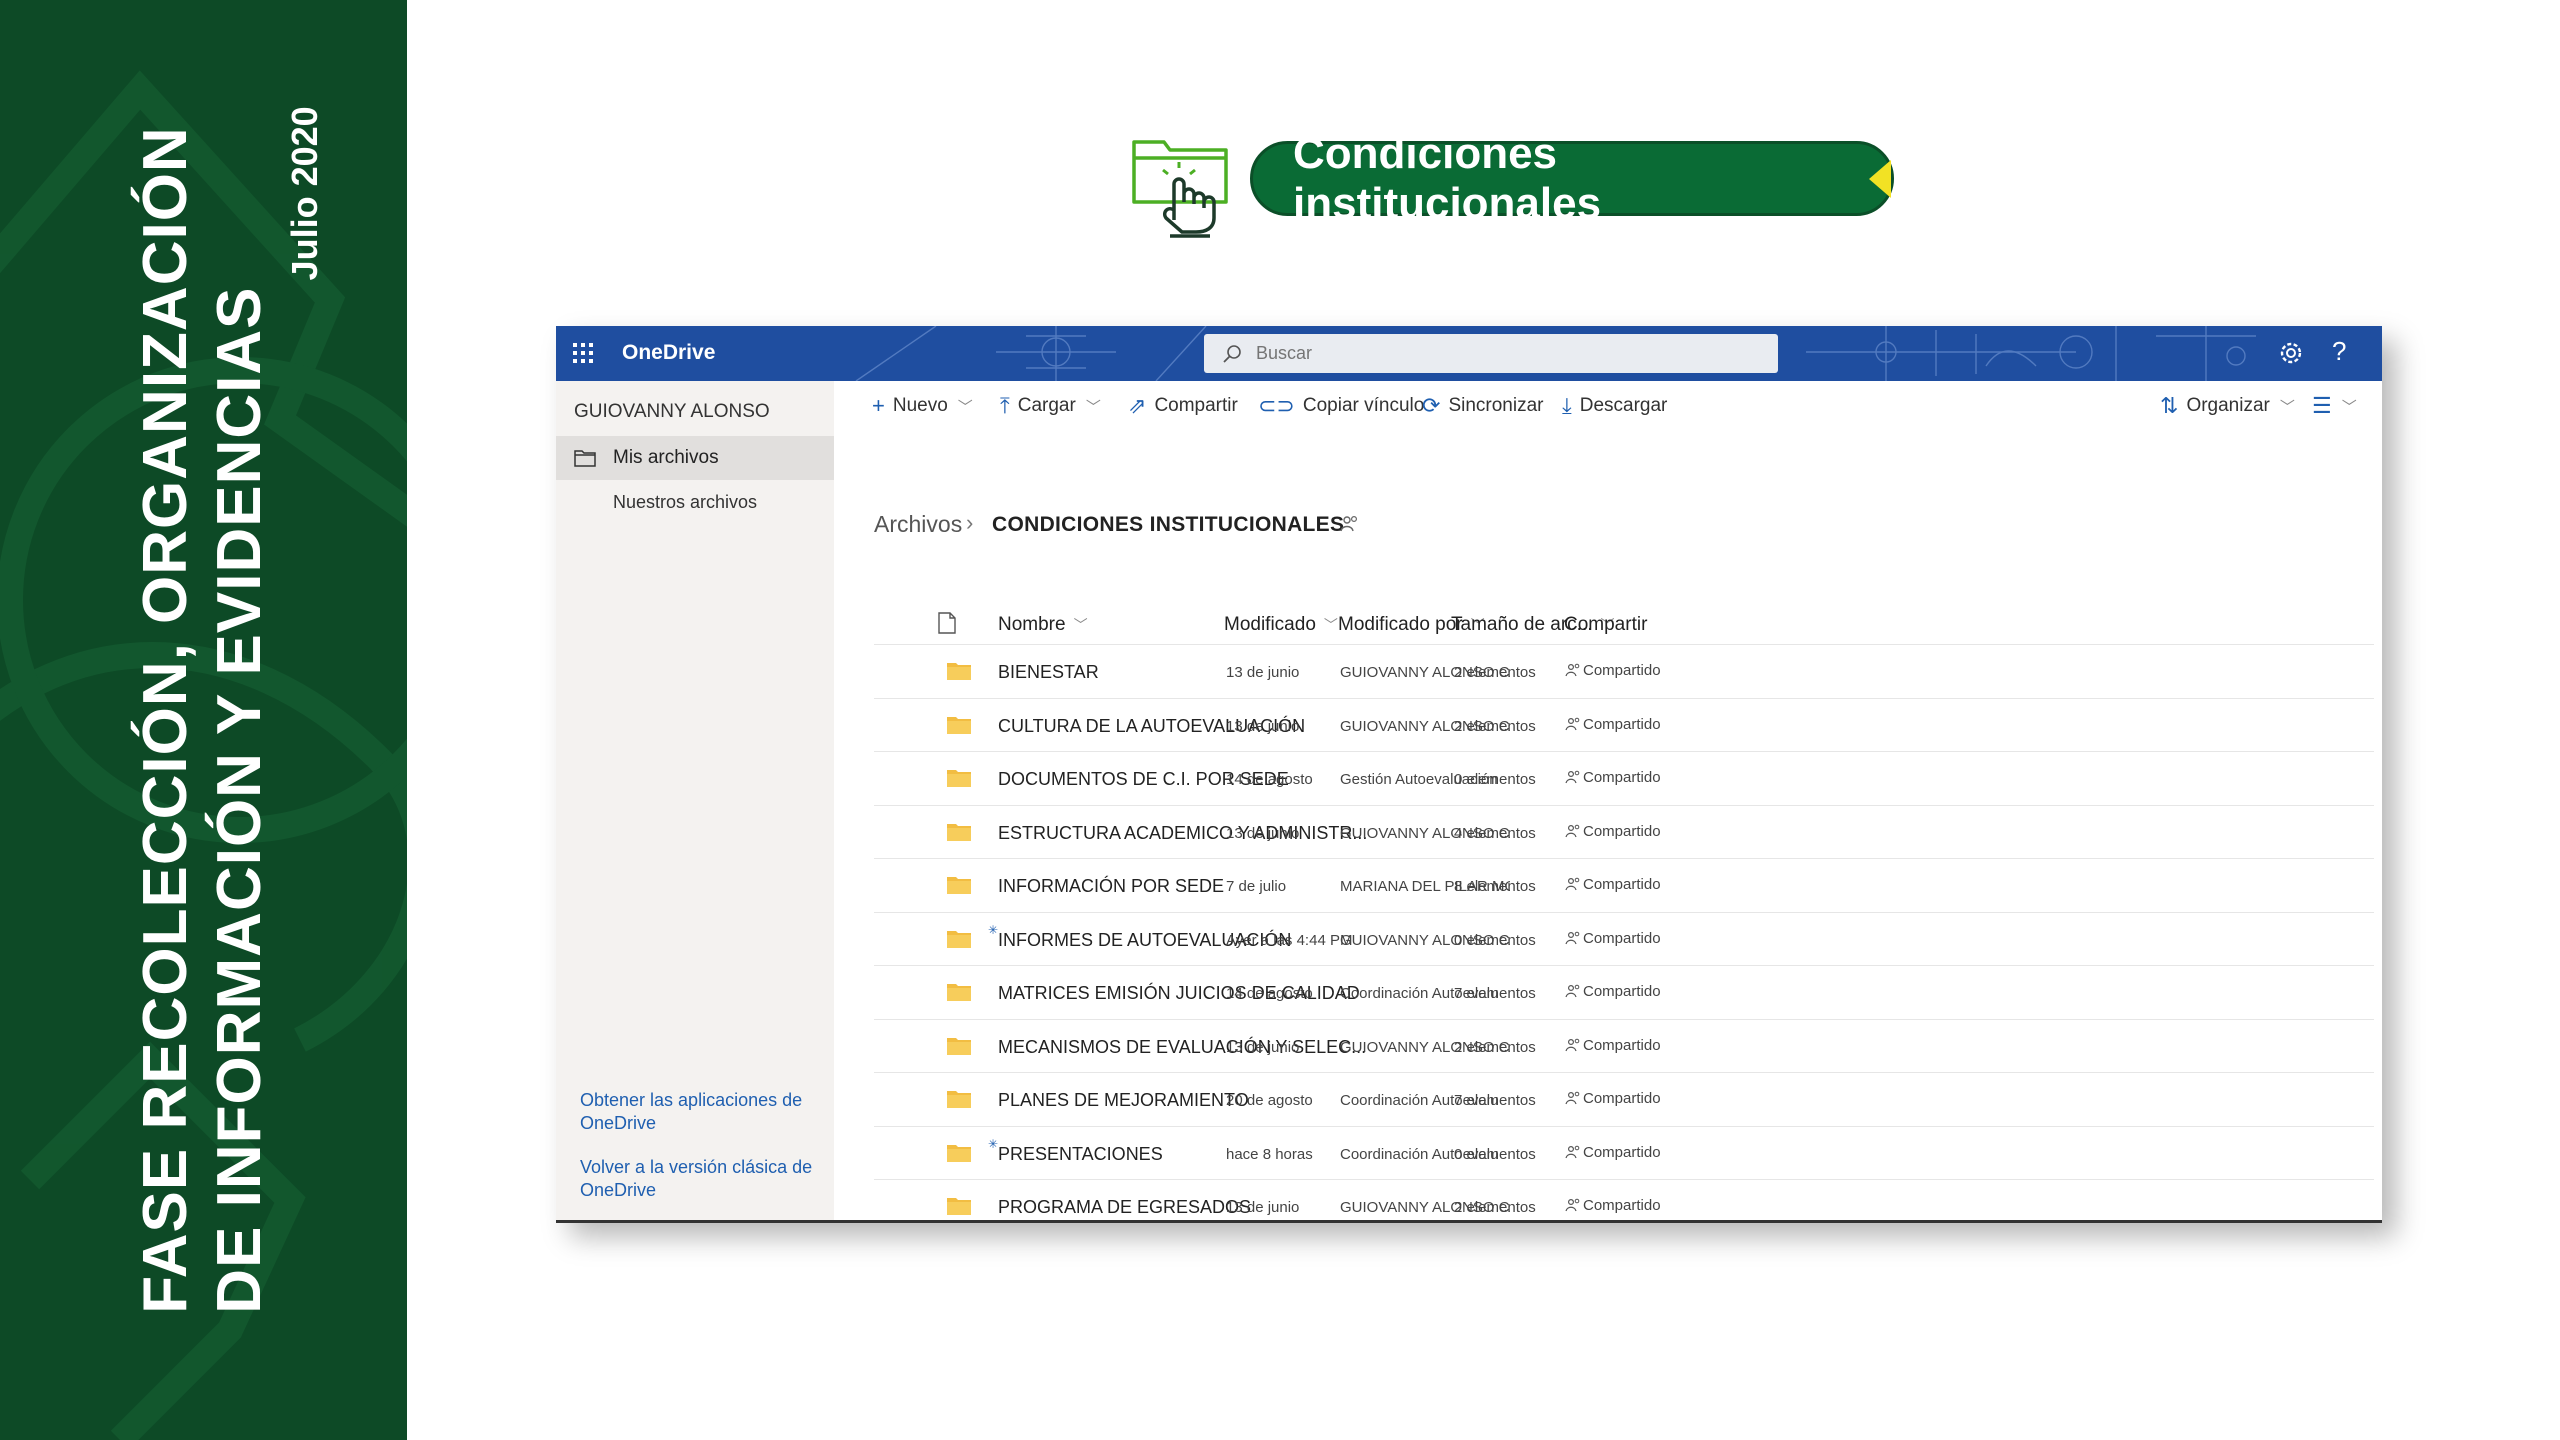 The width and height of the screenshot is (2560, 1440). I want to click on window-bottom-border, so click(1469, 1221).